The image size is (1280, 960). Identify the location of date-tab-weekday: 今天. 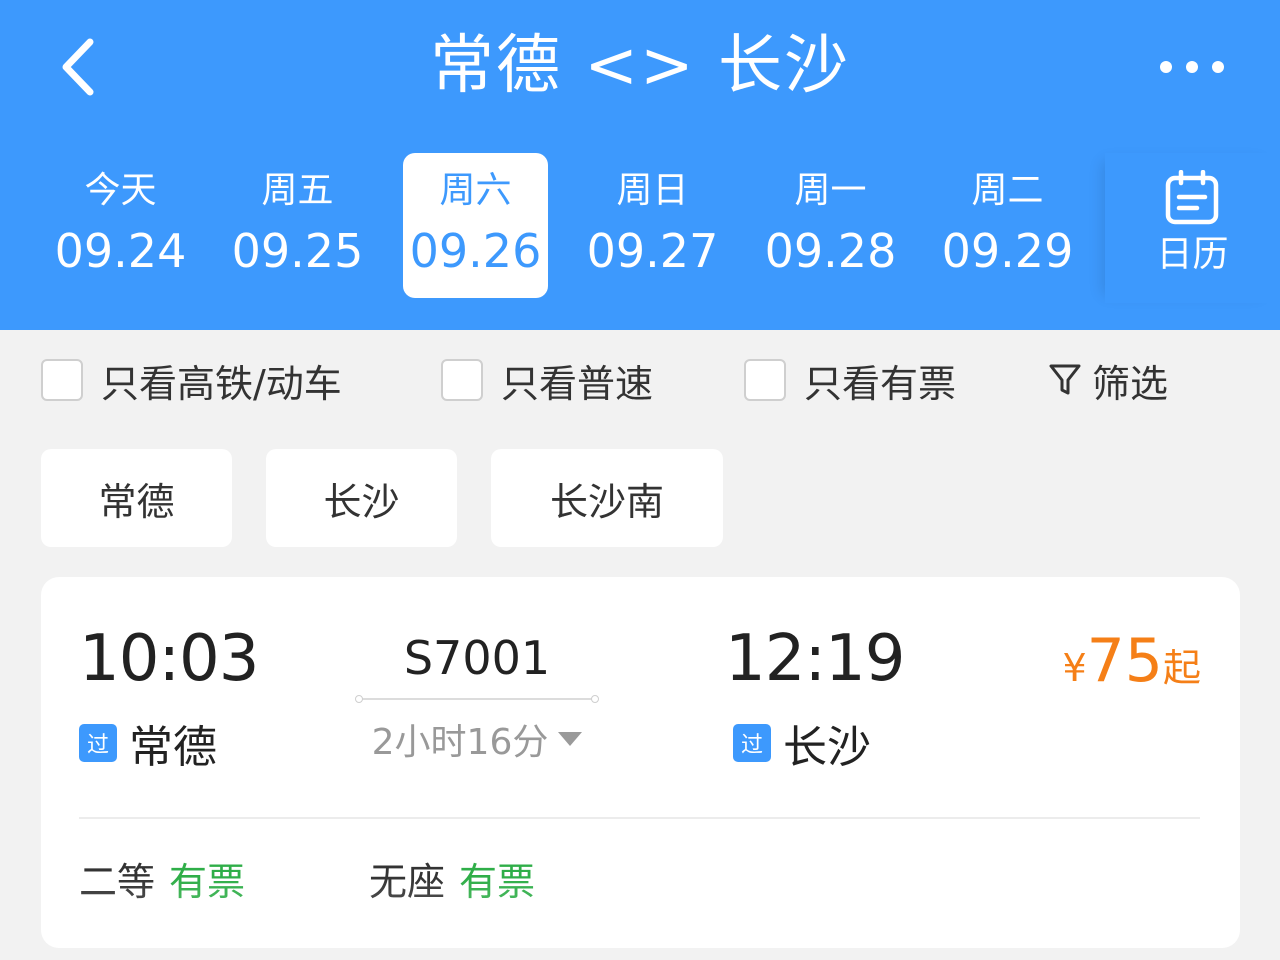
(120, 190).